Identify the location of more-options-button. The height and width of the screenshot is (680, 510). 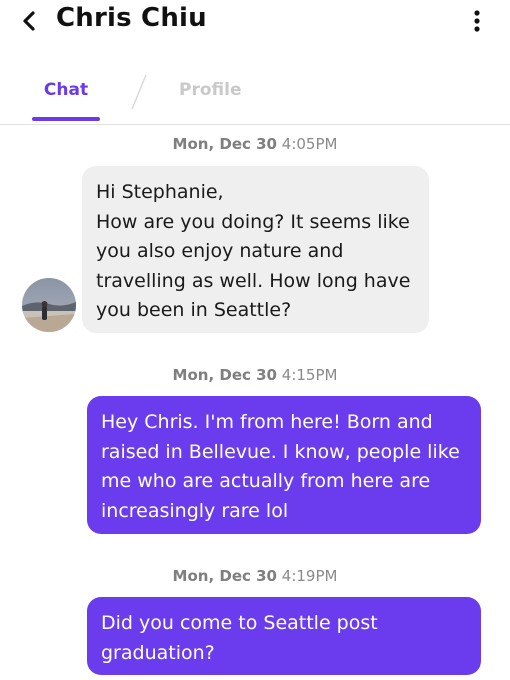
(477, 21).